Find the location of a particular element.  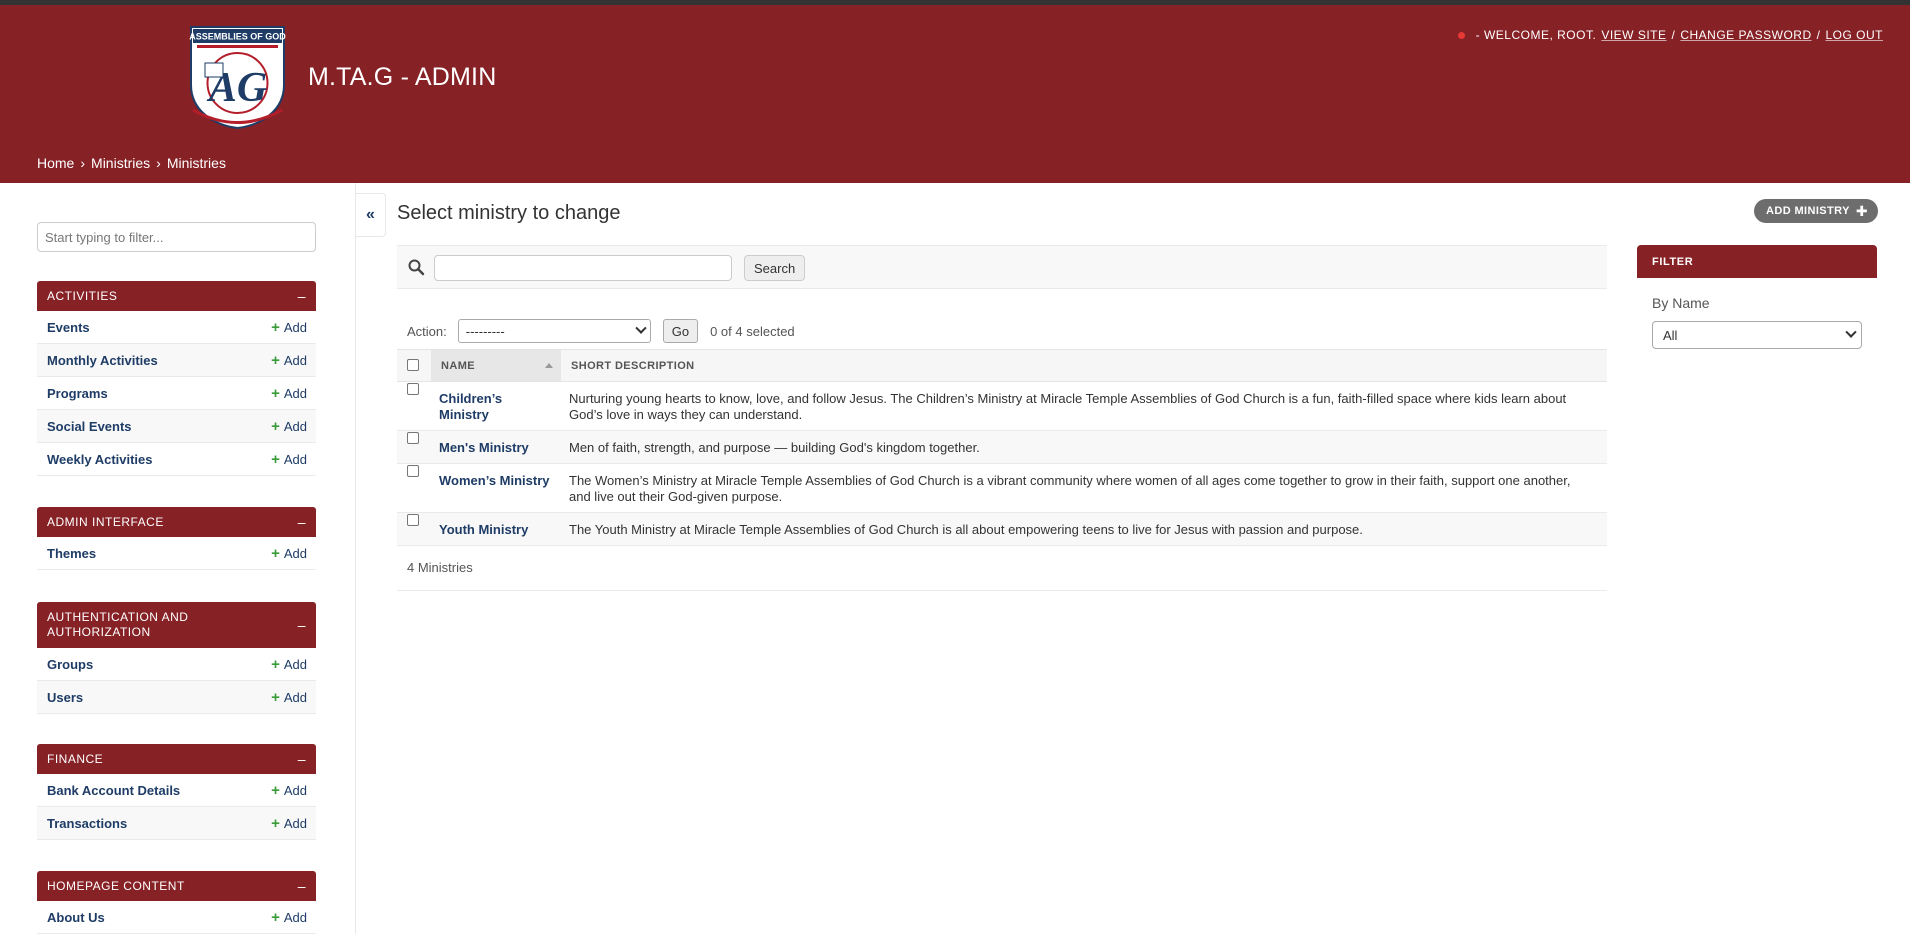

model-link-users: Users is located at coordinates (65, 697).